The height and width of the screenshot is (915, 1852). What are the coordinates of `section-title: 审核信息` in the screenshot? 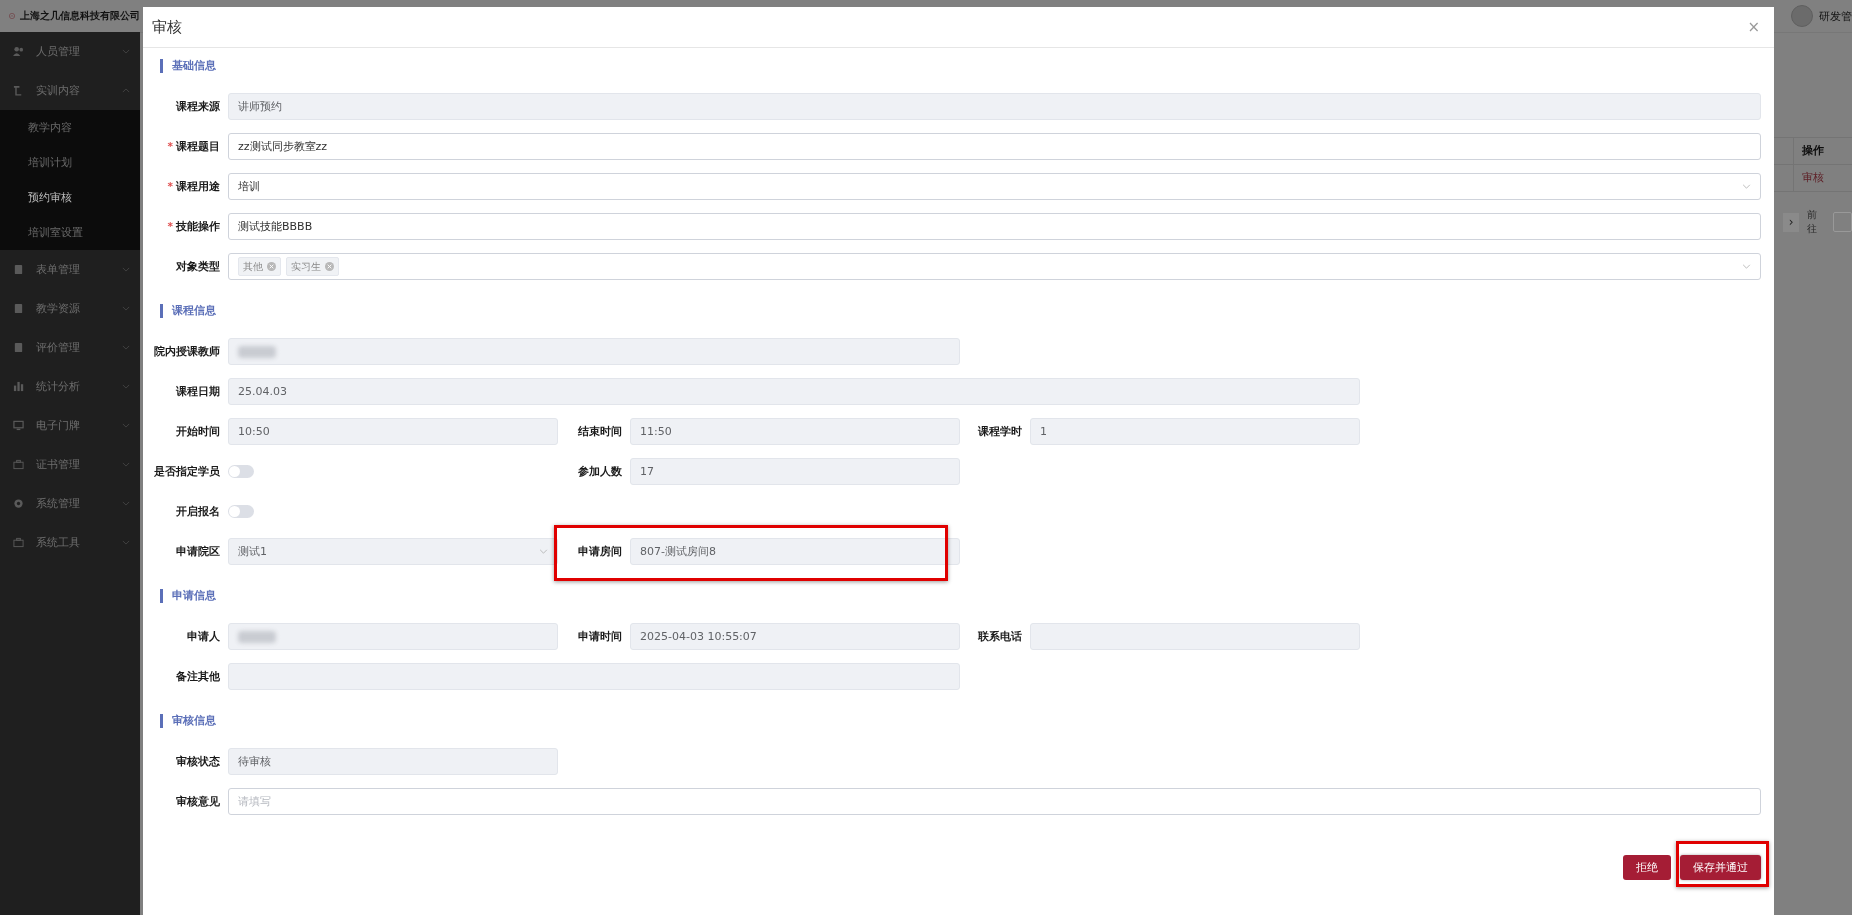 It's located at (960, 721).